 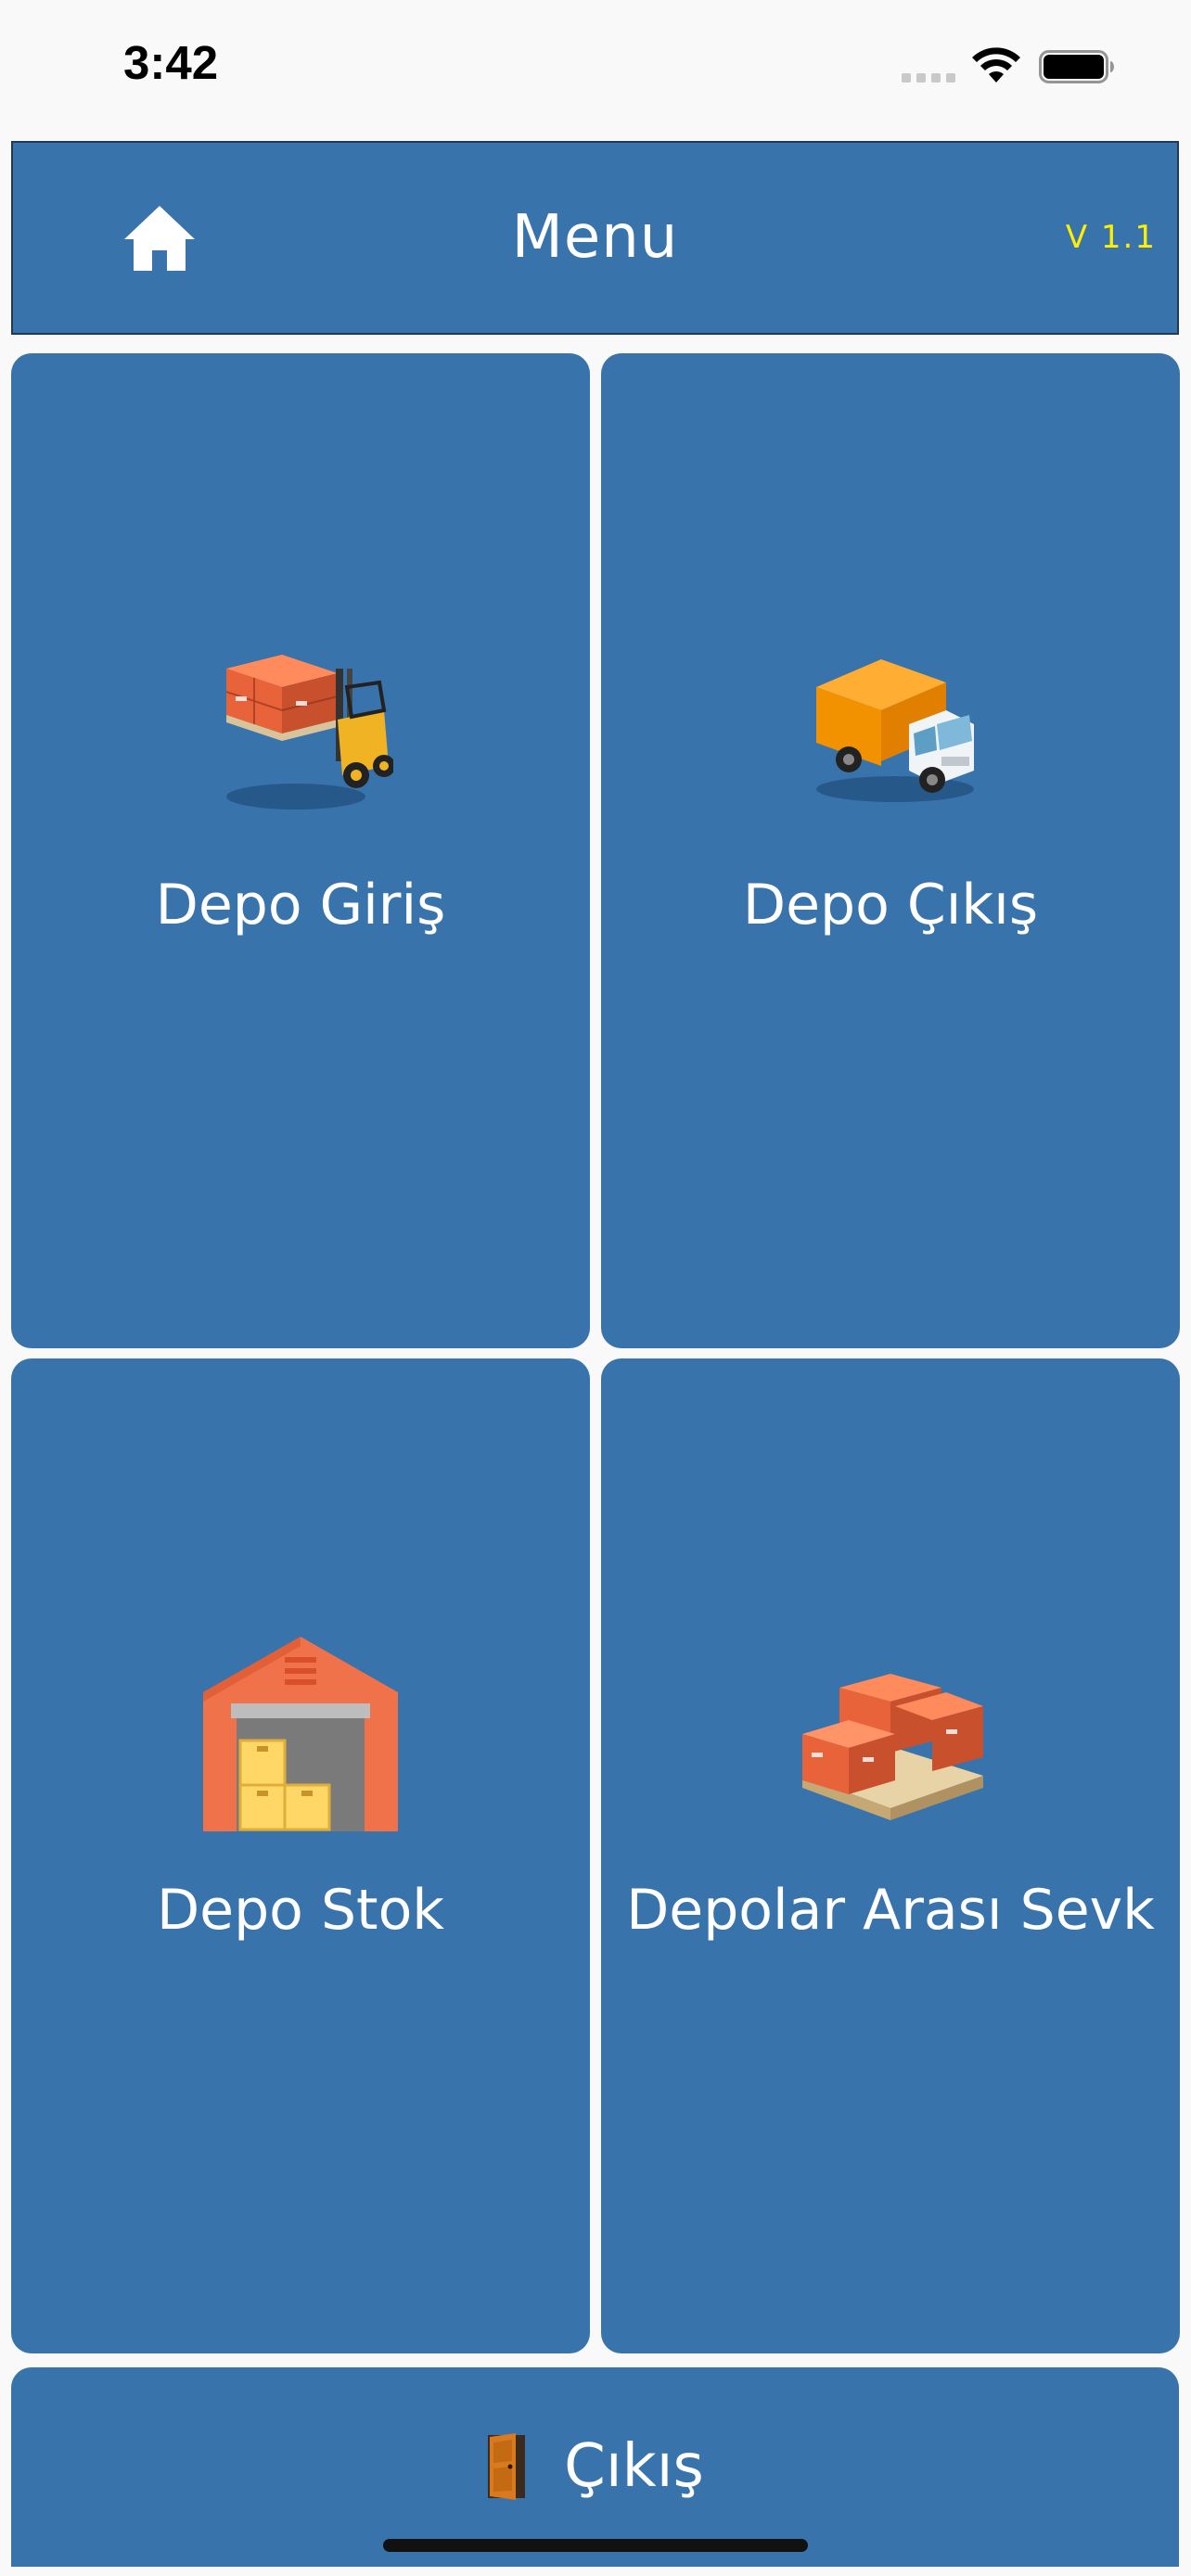 What do you see at coordinates (595, 69) in the screenshot?
I see `status-bar: 3:42` at bounding box center [595, 69].